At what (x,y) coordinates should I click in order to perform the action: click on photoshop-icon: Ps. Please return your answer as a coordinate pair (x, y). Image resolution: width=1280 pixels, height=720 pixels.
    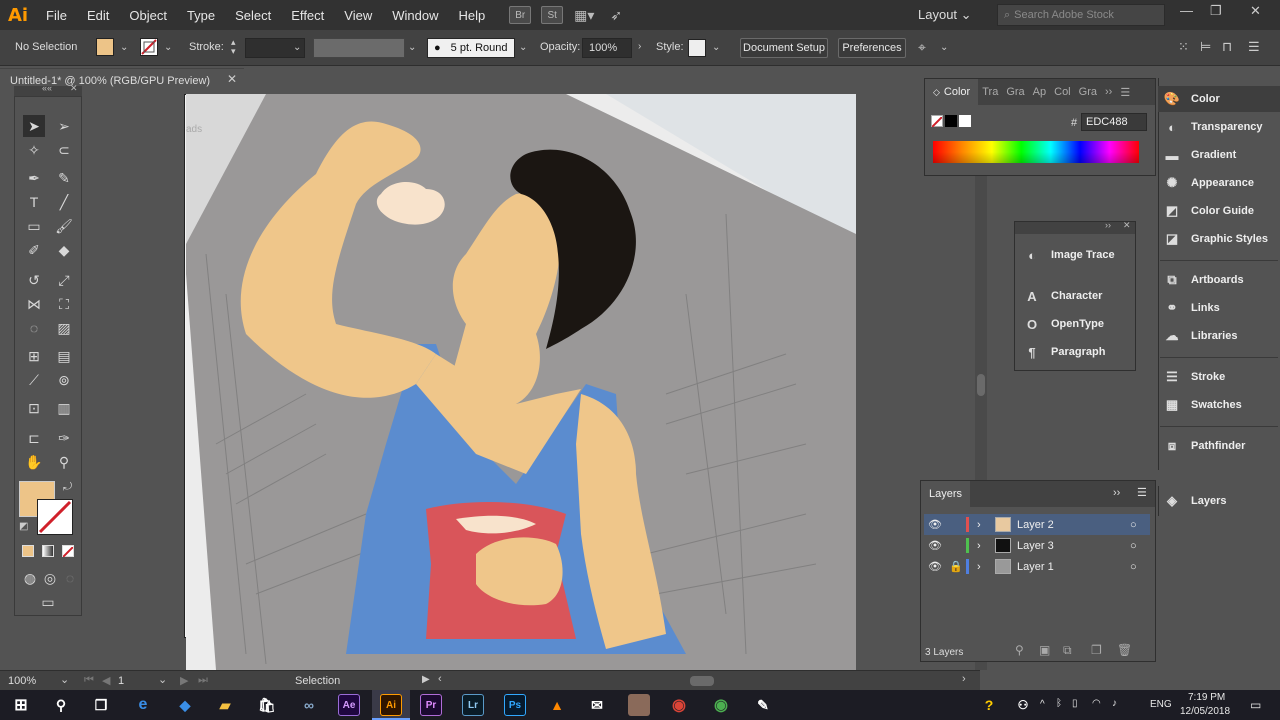
    Looking at the image, I should click on (515, 705).